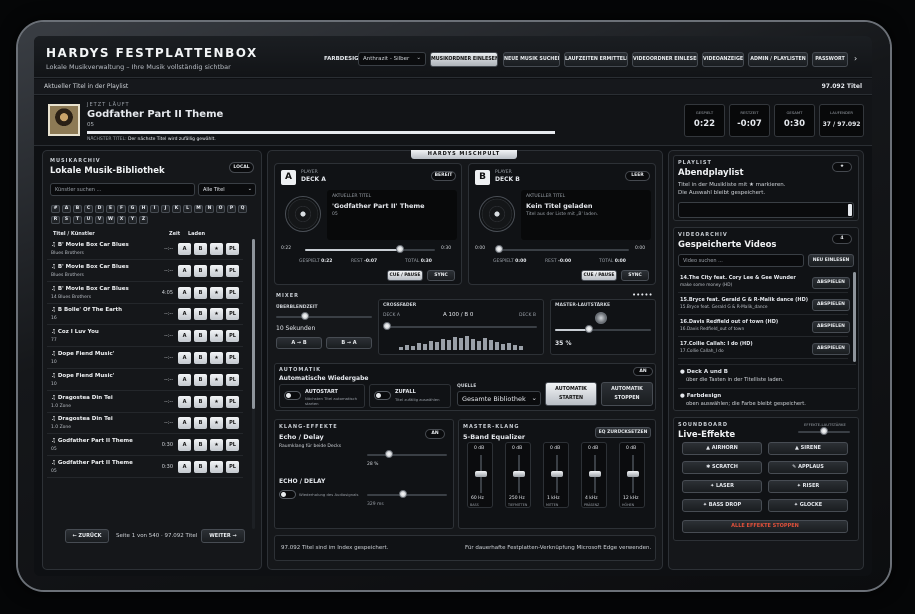 This screenshot has height=614, width=915. I want to click on letter-index-button: K, so click(176, 209).